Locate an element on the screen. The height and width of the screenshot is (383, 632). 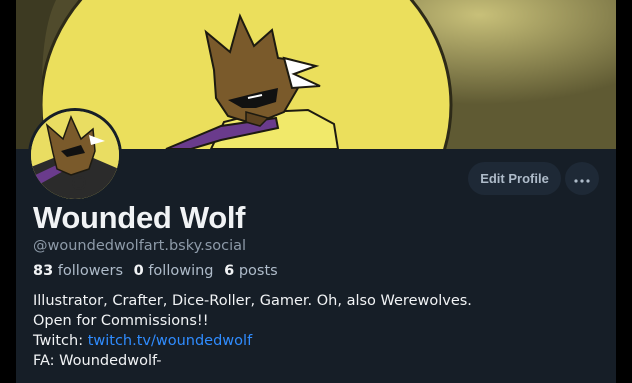
bio-line: FA: Woundedwolf- is located at coordinates (97, 361).